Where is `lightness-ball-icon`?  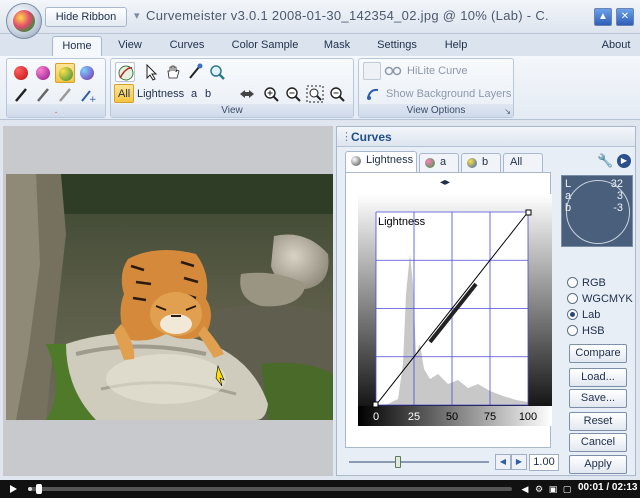 lightness-ball-icon is located at coordinates (356, 161).